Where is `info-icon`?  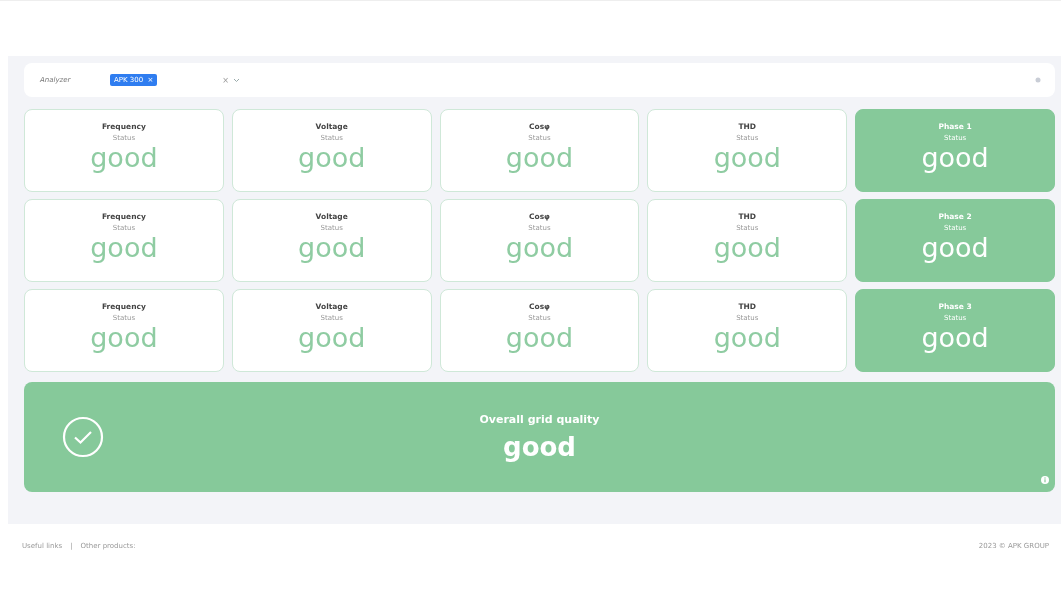
info-icon is located at coordinates (1045, 480).